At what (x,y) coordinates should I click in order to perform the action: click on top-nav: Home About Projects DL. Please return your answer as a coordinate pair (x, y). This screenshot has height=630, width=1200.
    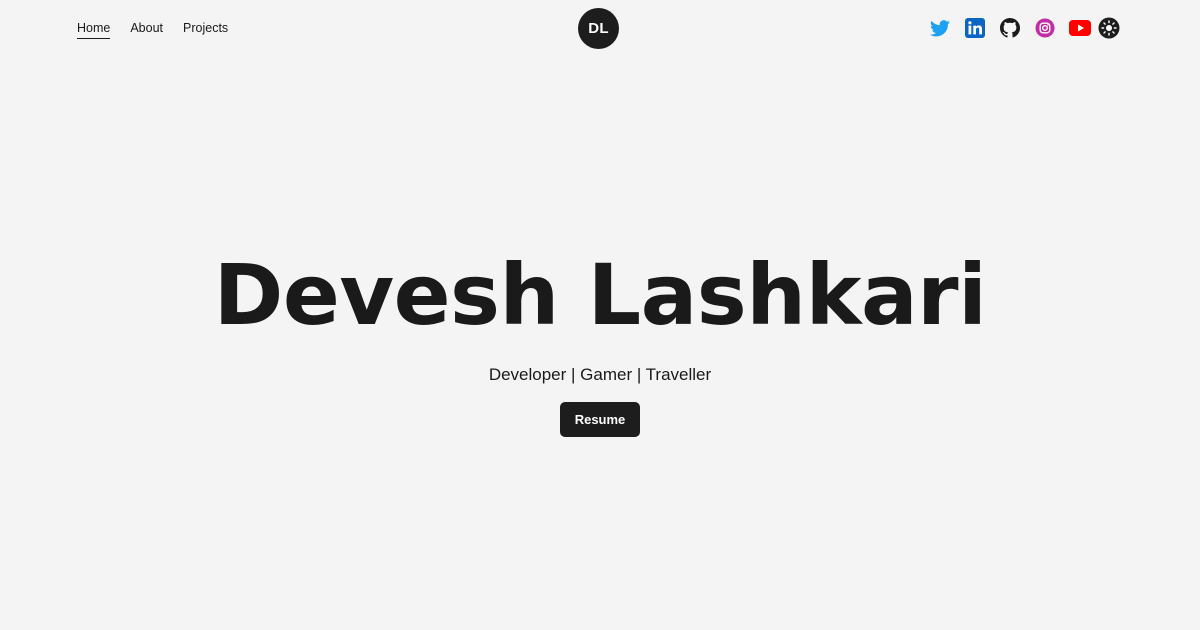
    Looking at the image, I should click on (600, 28).